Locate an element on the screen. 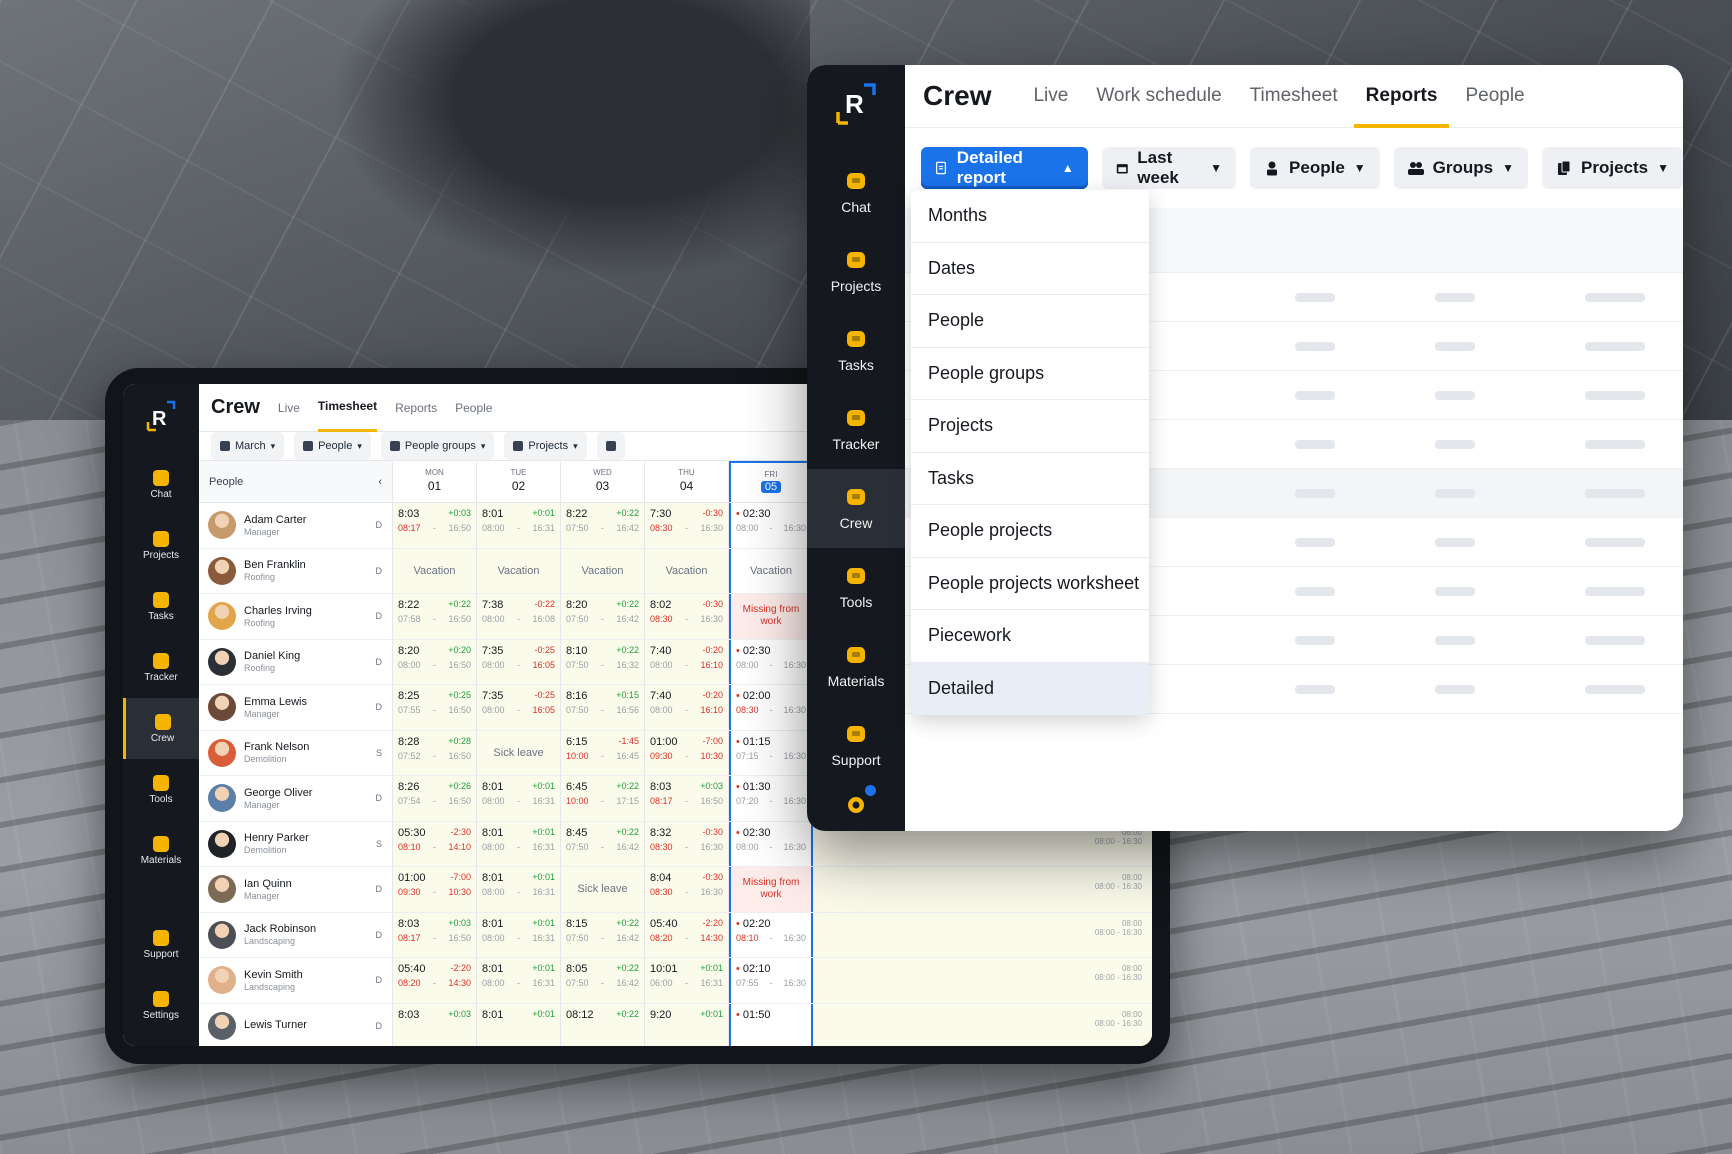  time-cell: 8:20 +0:22 07:50 - 16:42 is located at coordinates (603, 616).